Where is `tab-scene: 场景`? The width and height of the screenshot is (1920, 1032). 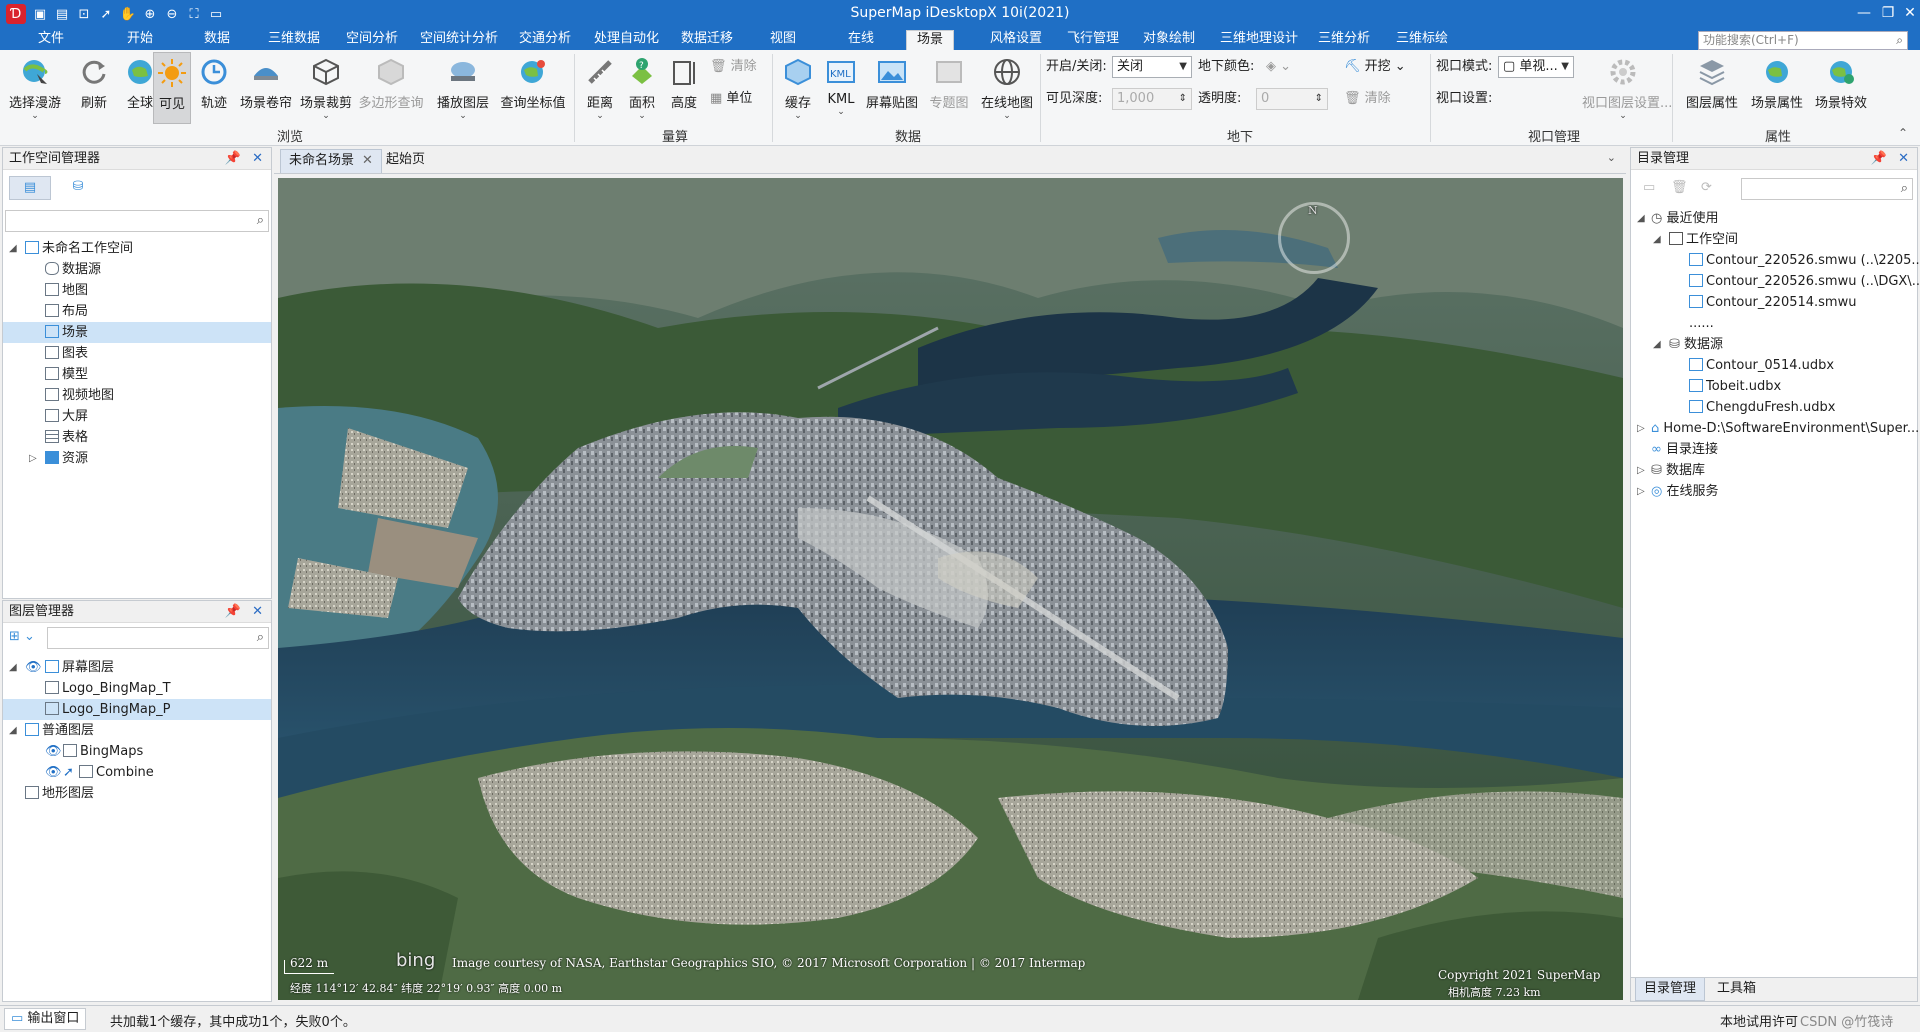
tab-scene: 场景 is located at coordinates (930, 40).